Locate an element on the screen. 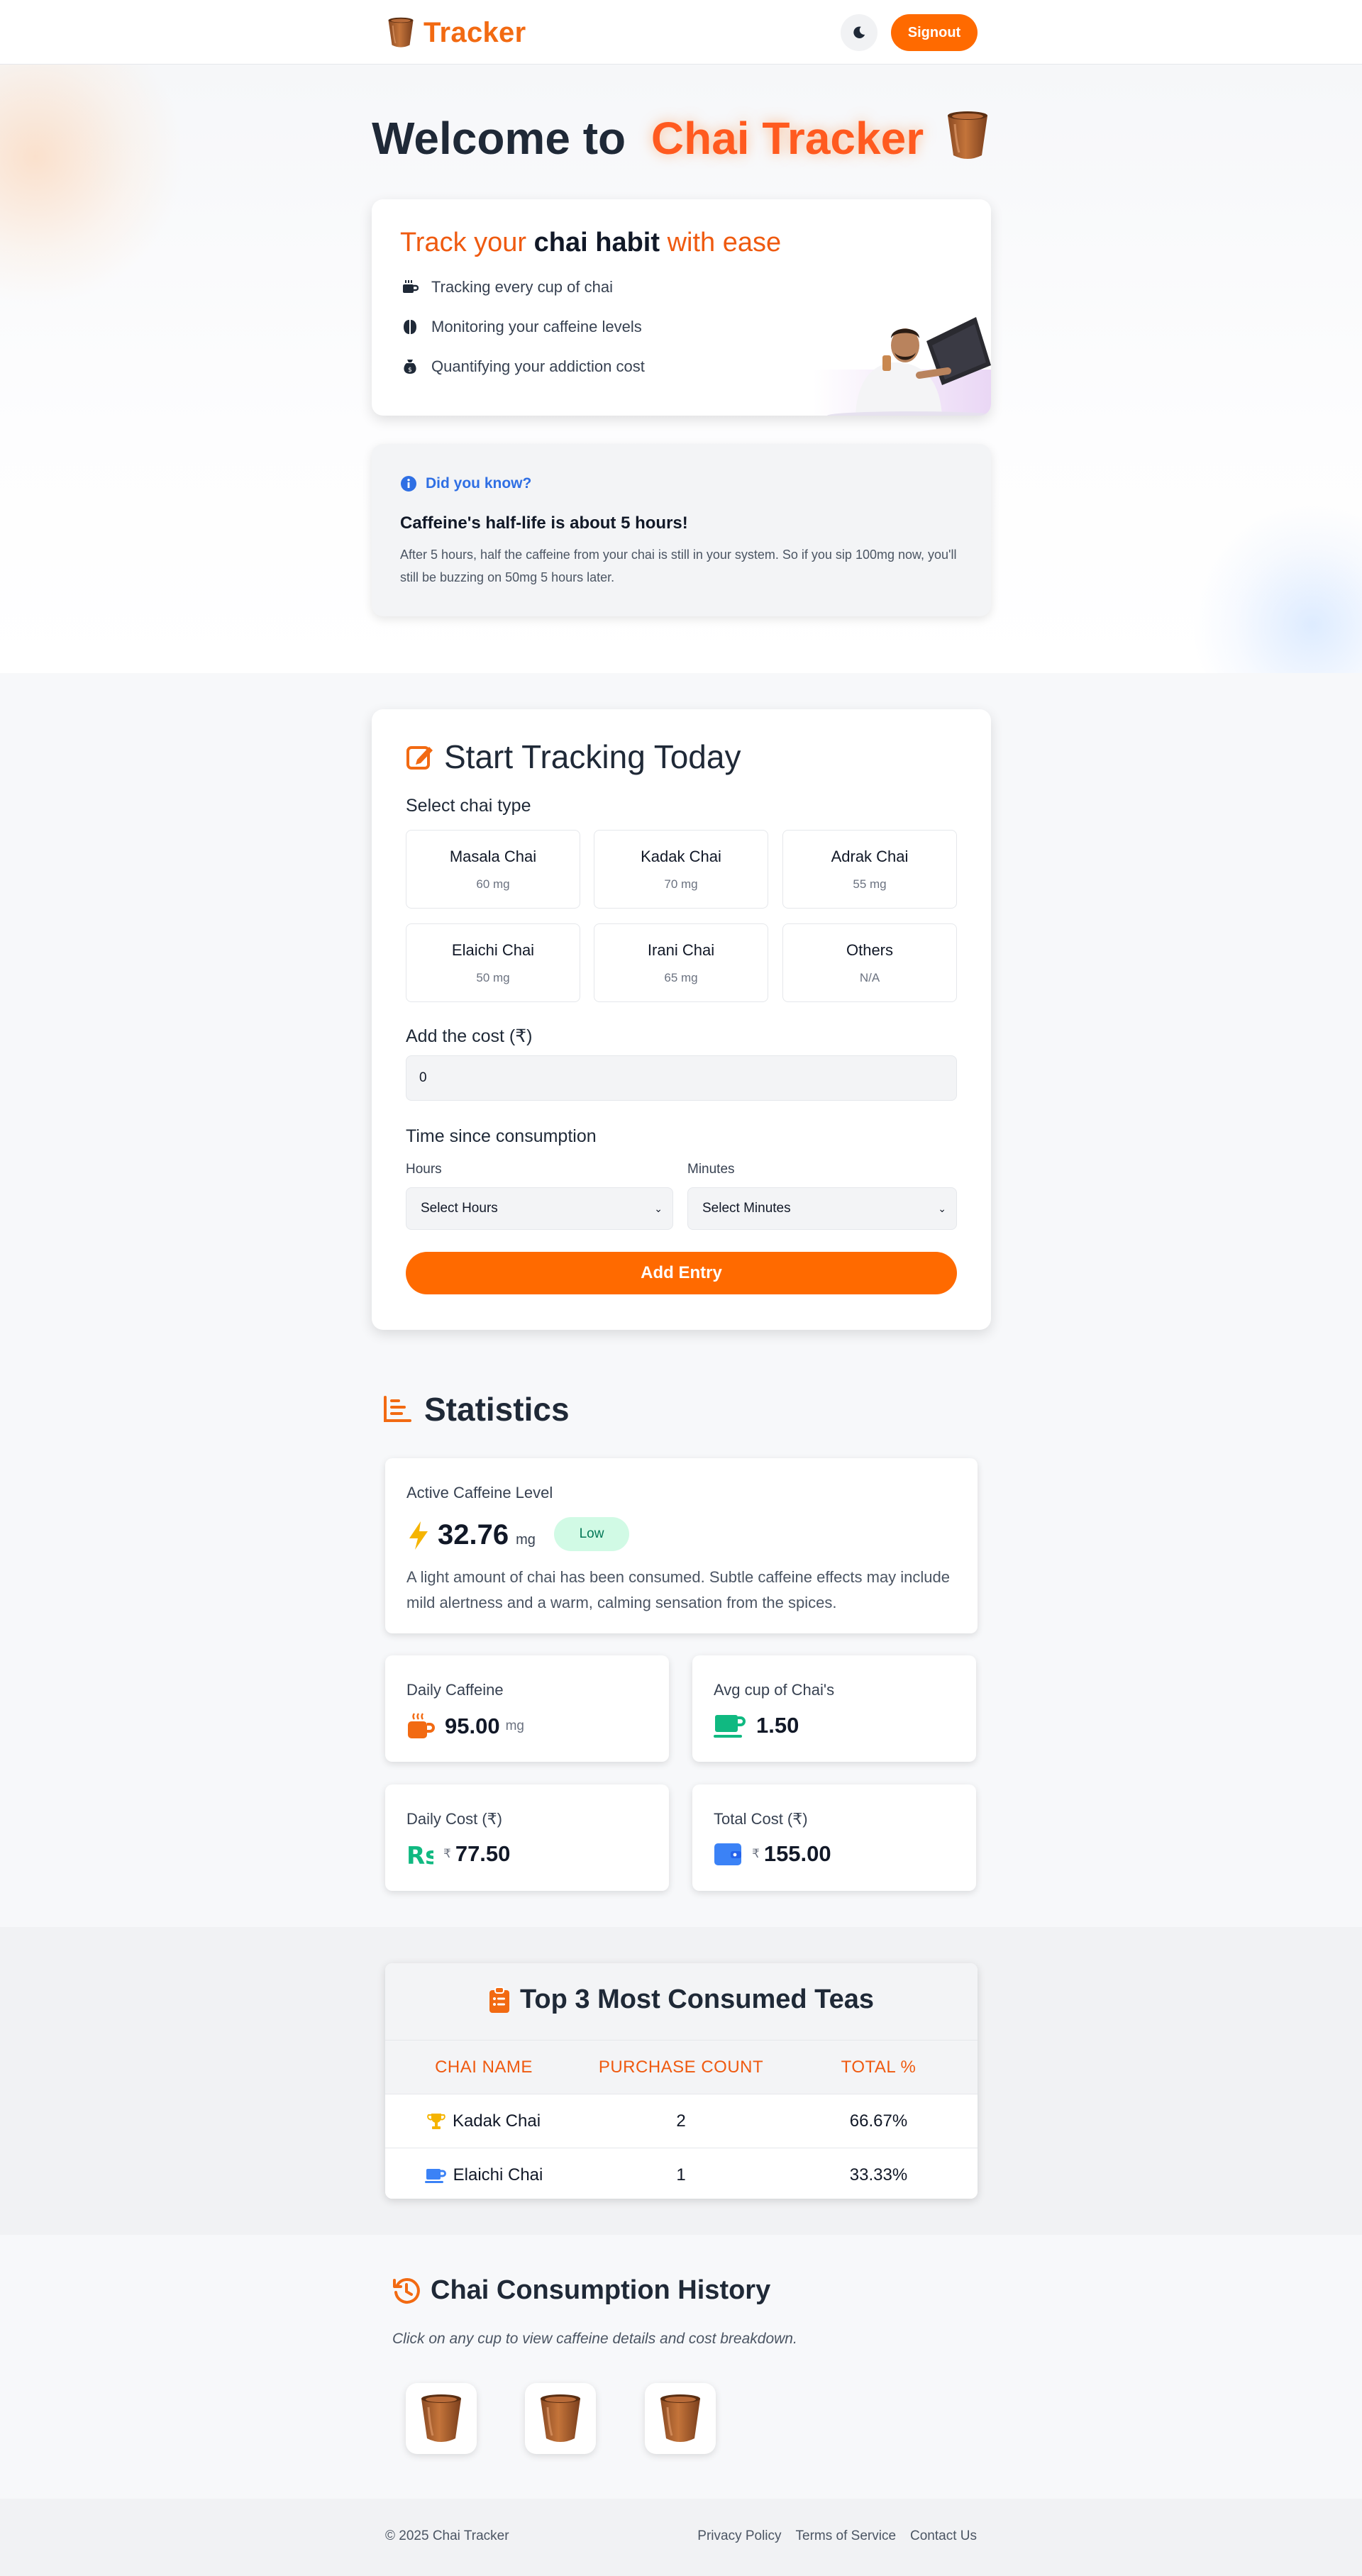 This screenshot has width=1362, height=2576. time-label: Time since consumption is located at coordinates (501, 1136).